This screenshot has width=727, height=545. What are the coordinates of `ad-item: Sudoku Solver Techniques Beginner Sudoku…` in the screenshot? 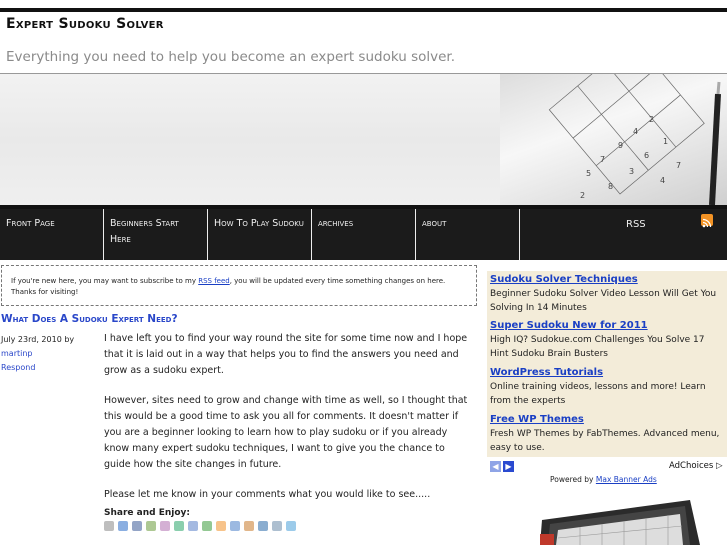 It's located at (606, 294).